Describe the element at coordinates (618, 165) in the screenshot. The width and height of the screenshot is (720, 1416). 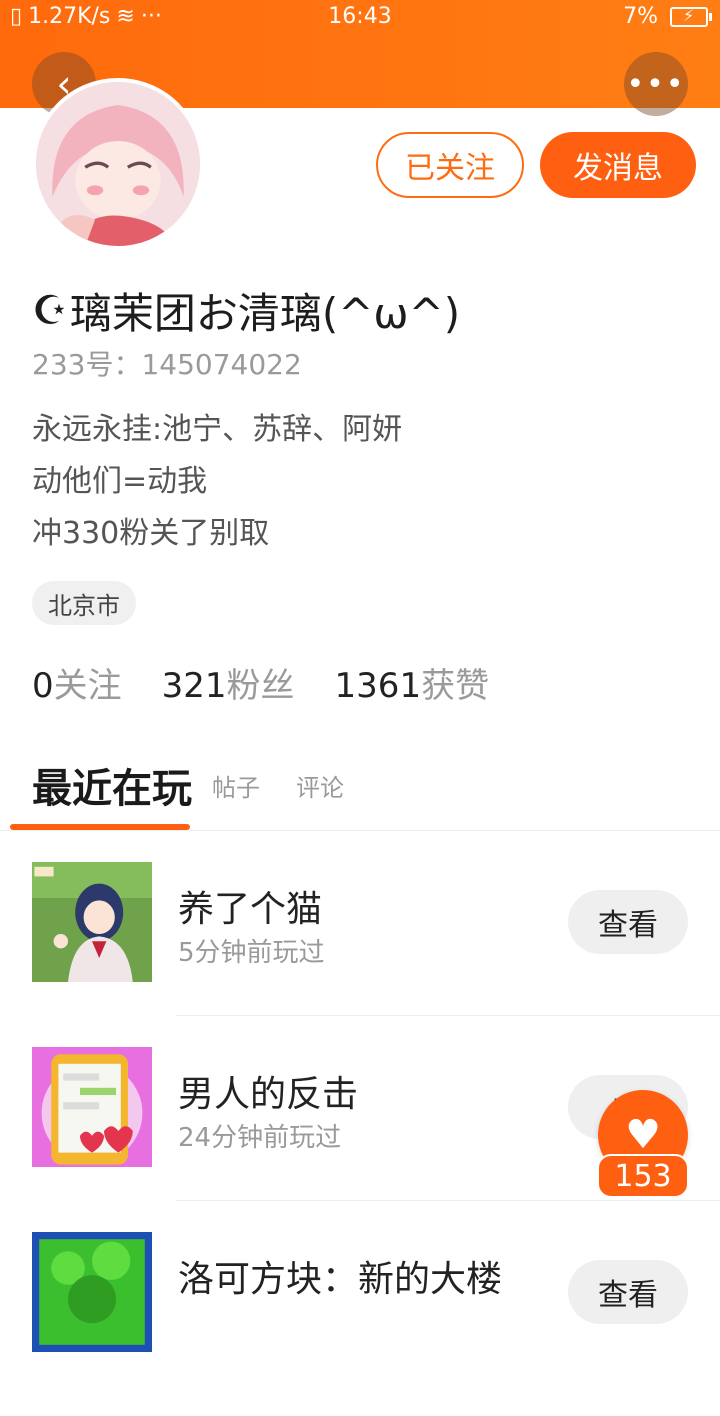
I see `send-message-button: 发消息` at that location.